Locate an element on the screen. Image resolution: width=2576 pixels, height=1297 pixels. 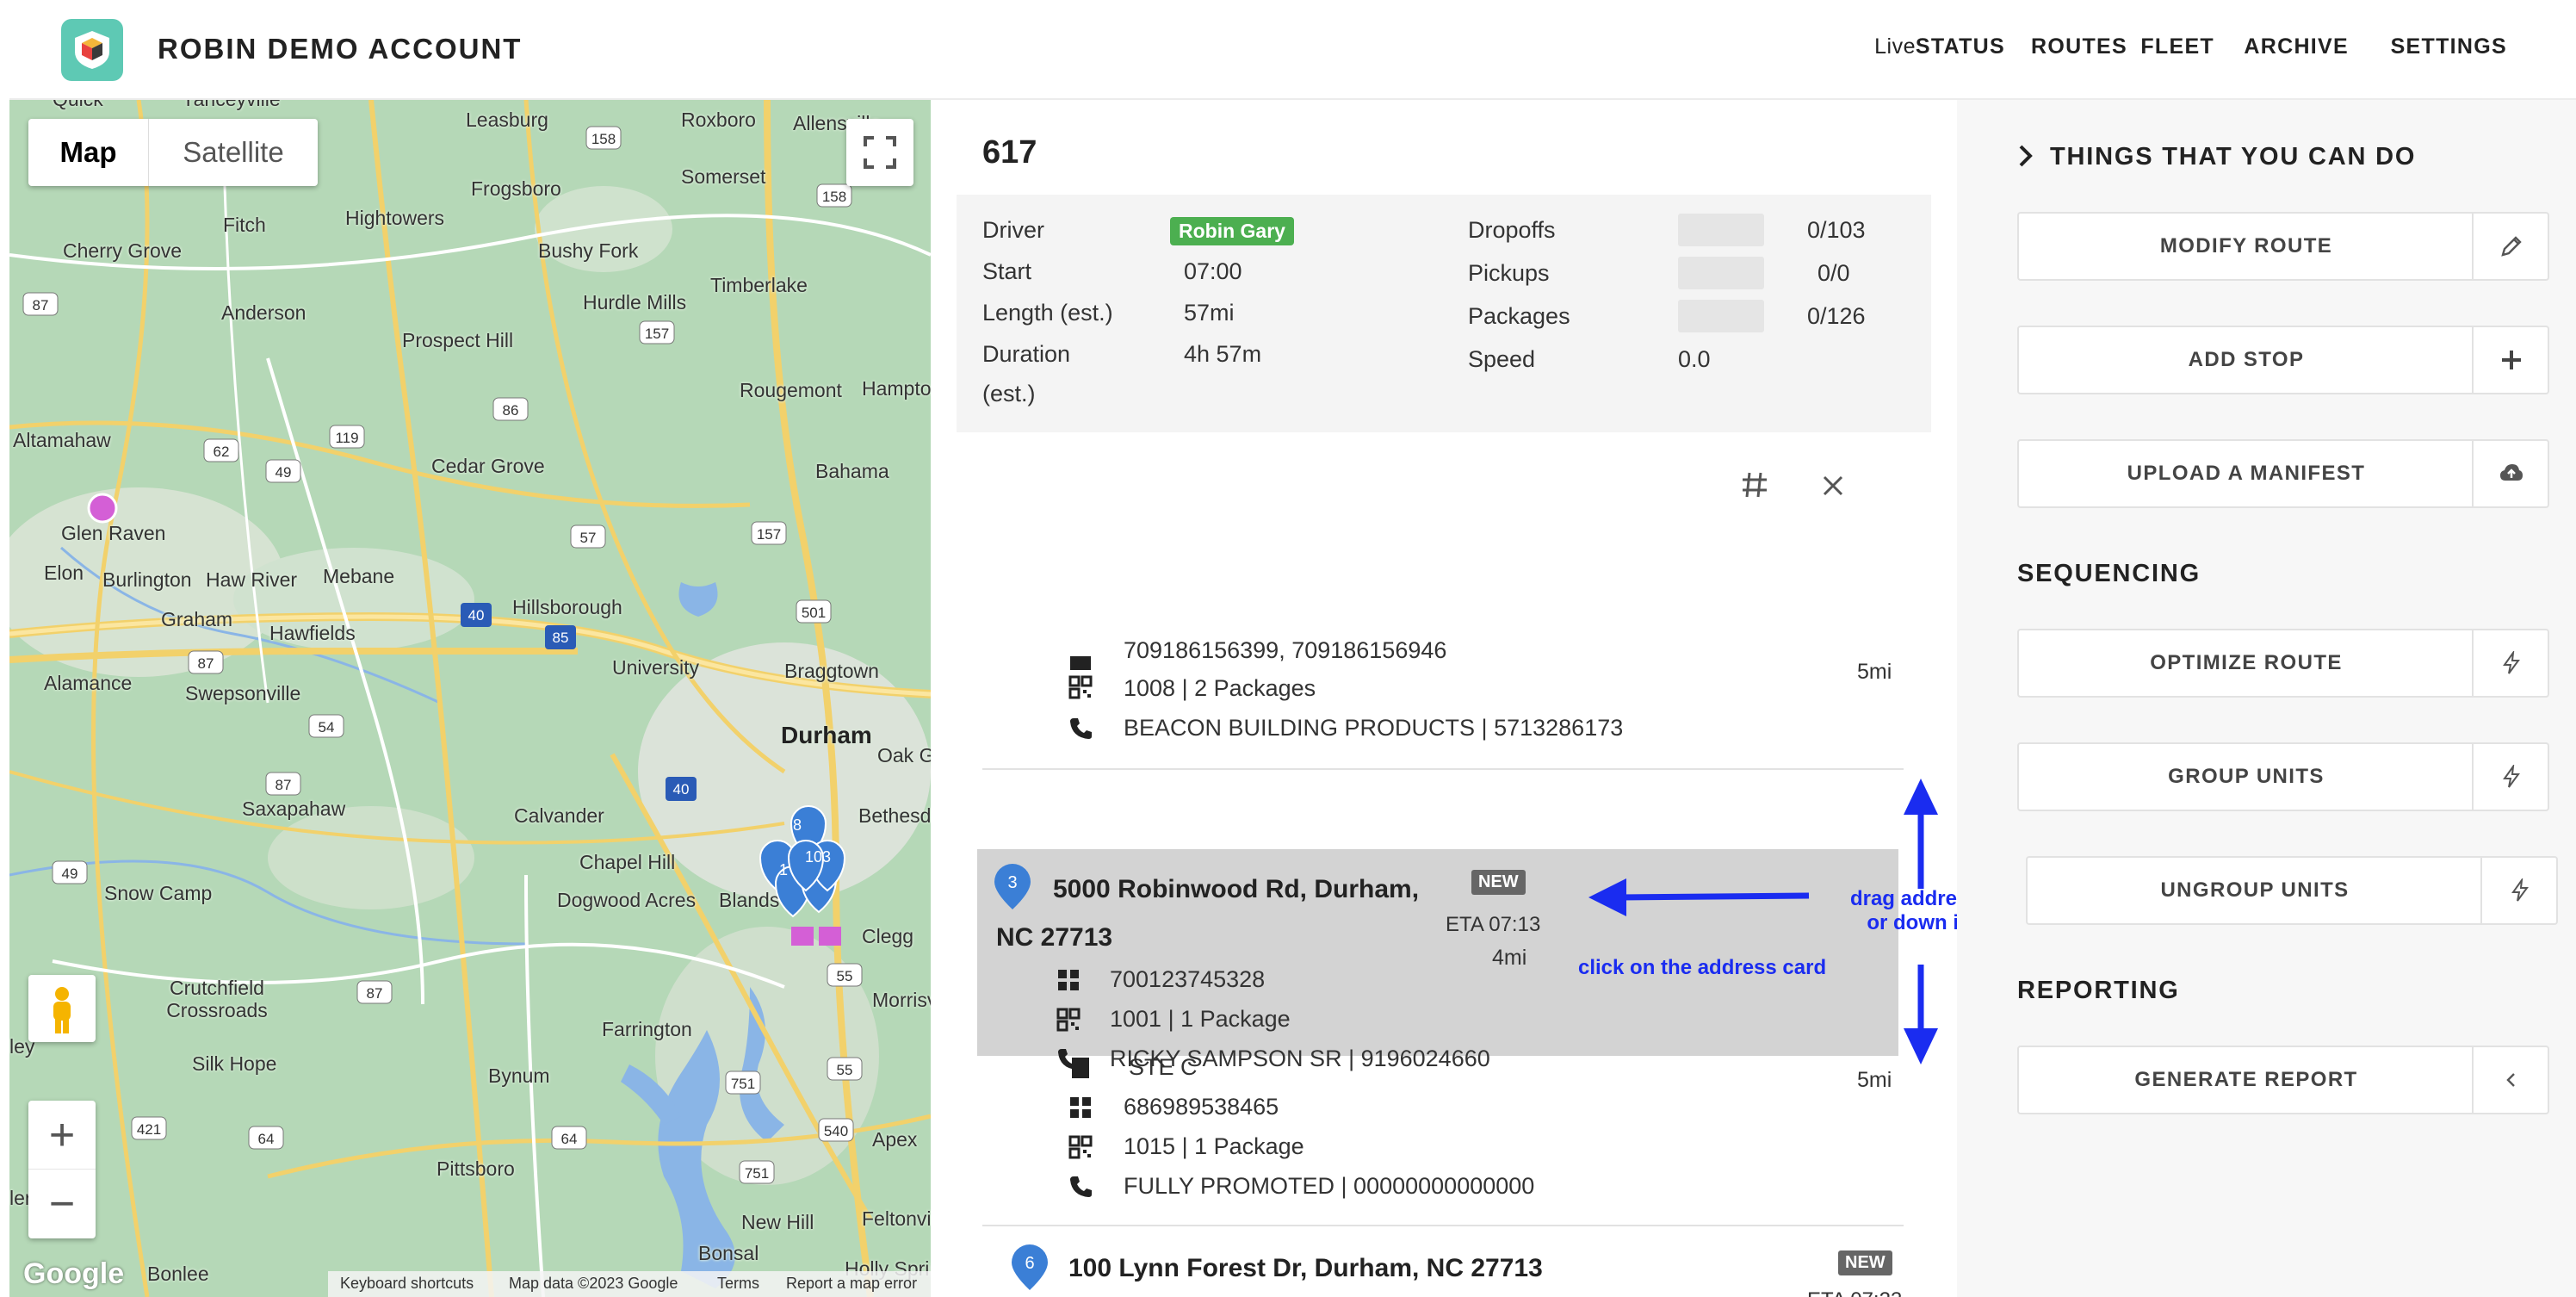
stop-order: 1015 | 1 Package is located at coordinates (1214, 1146).